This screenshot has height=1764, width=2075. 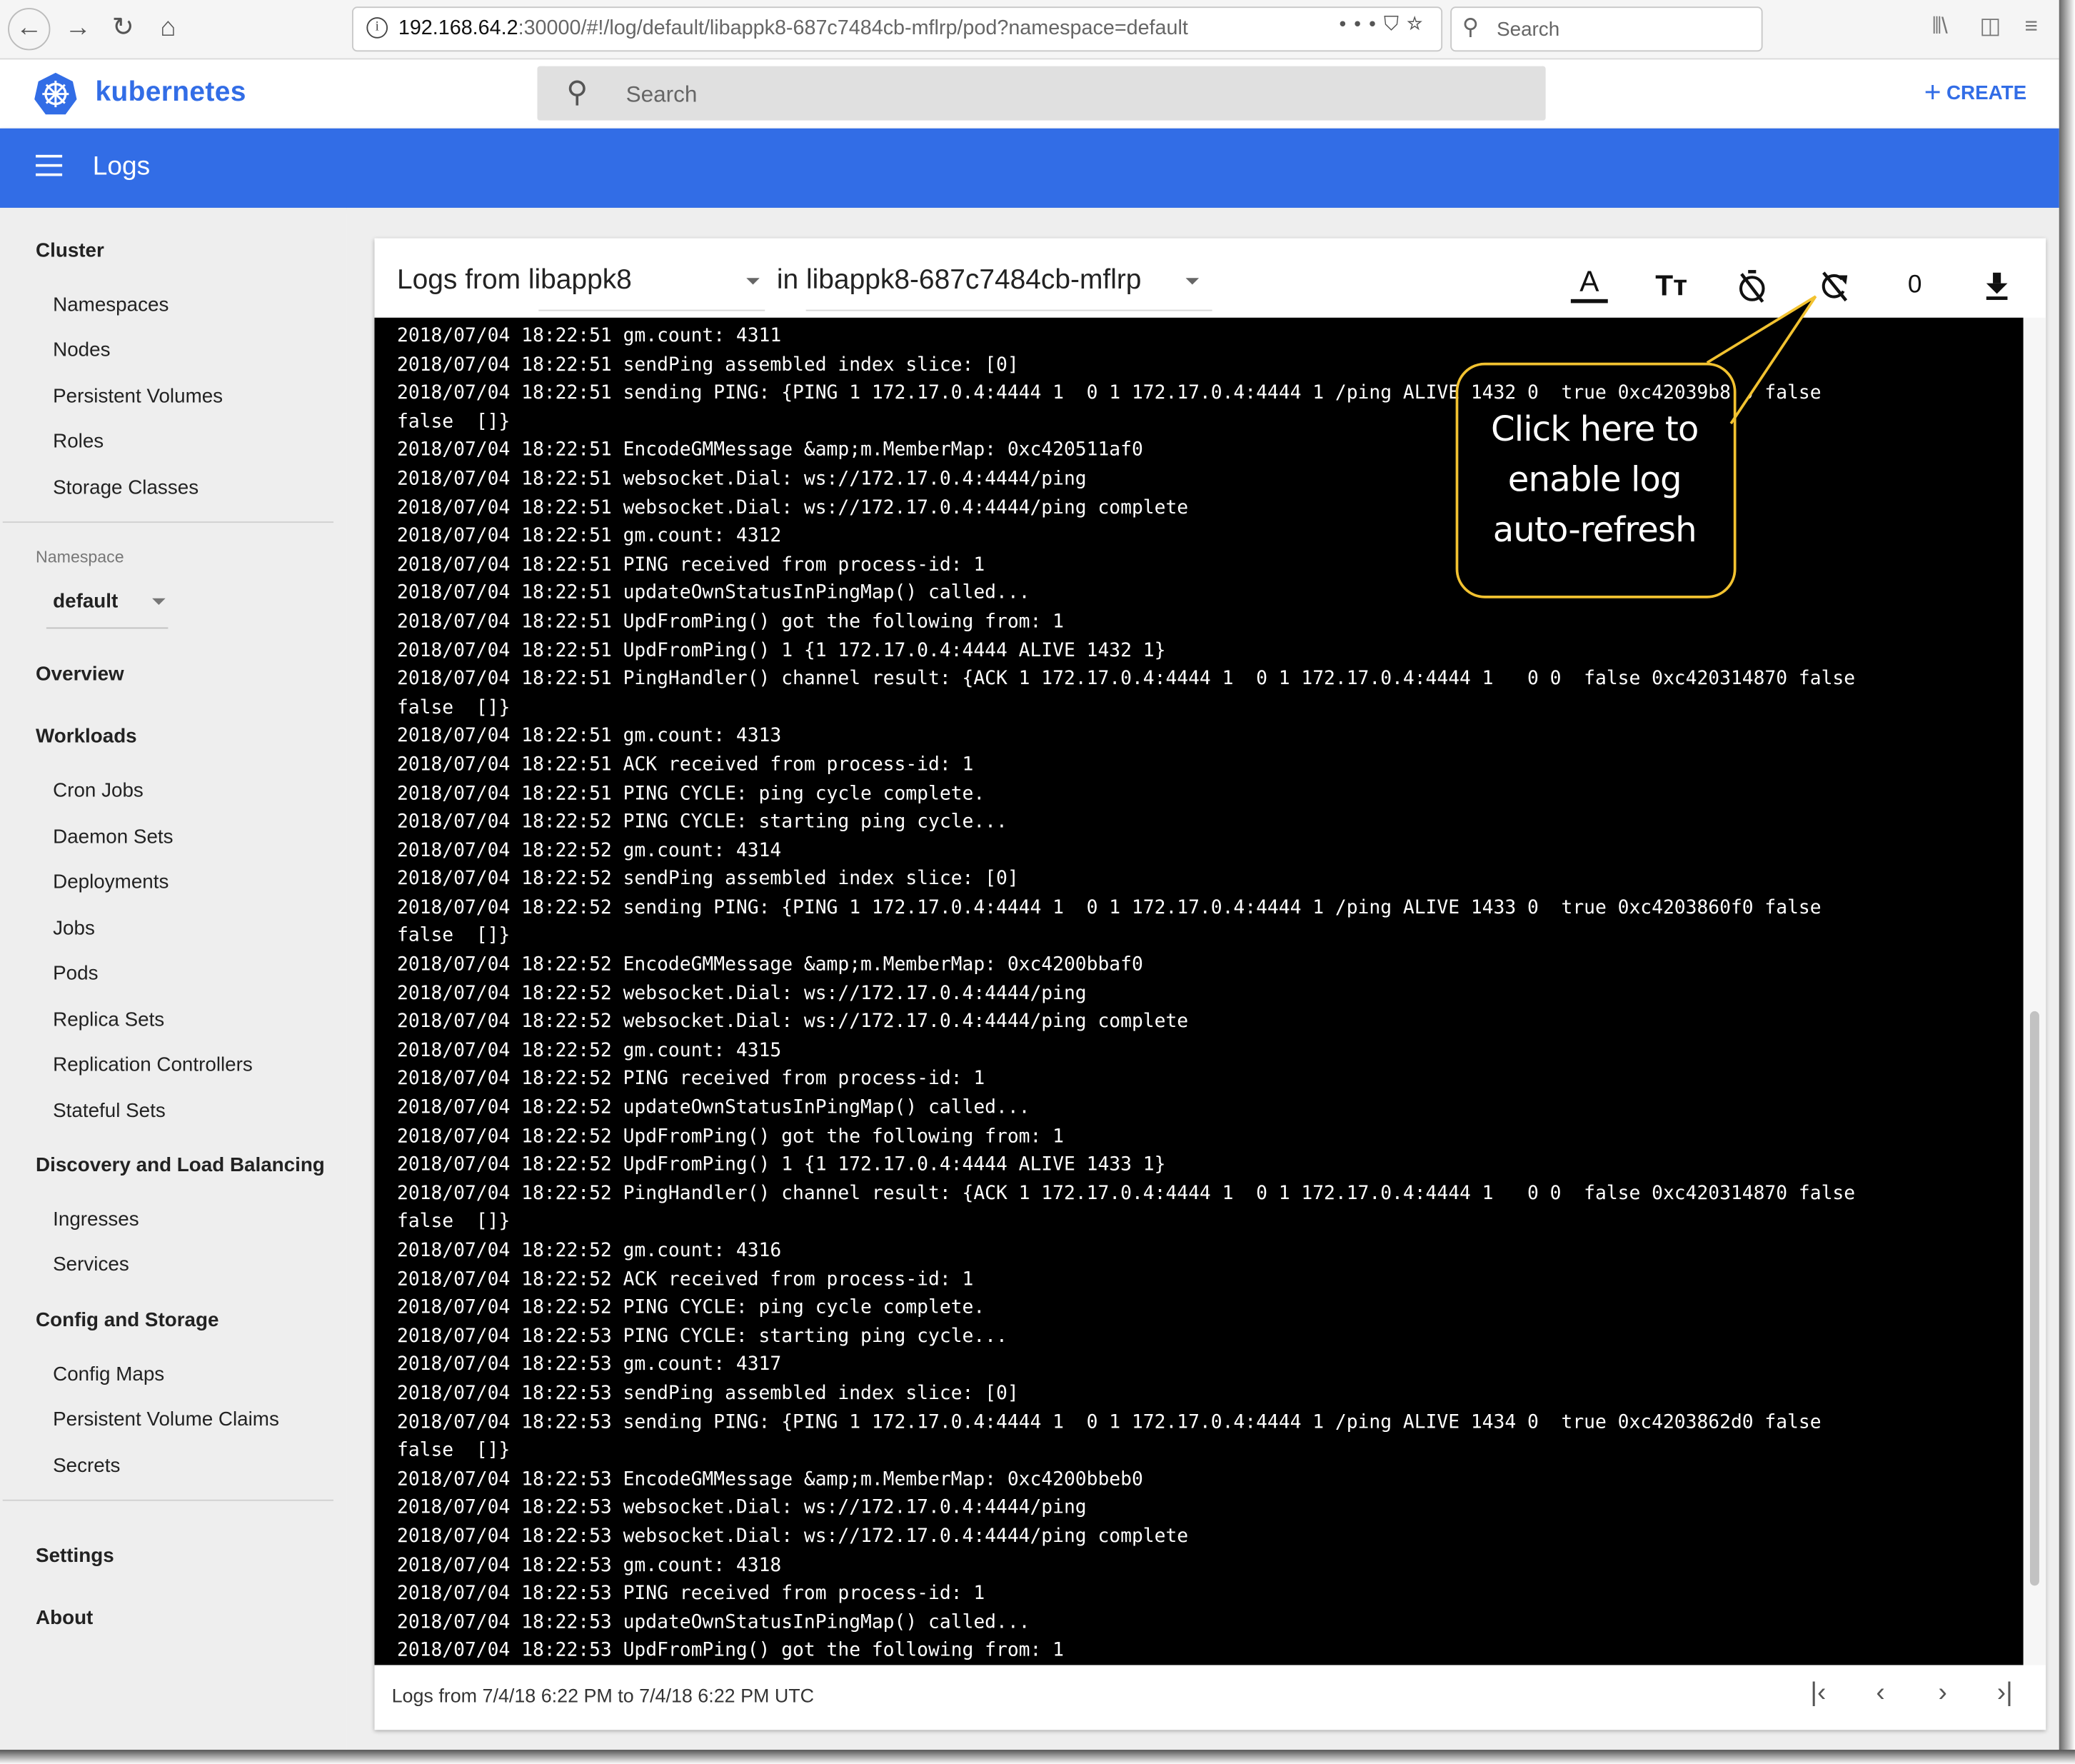 What do you see at coordinates (1418, 25) in the screenshot?
I see `bookmark-star-icon: ☆` at bounding box center [1418, 25].